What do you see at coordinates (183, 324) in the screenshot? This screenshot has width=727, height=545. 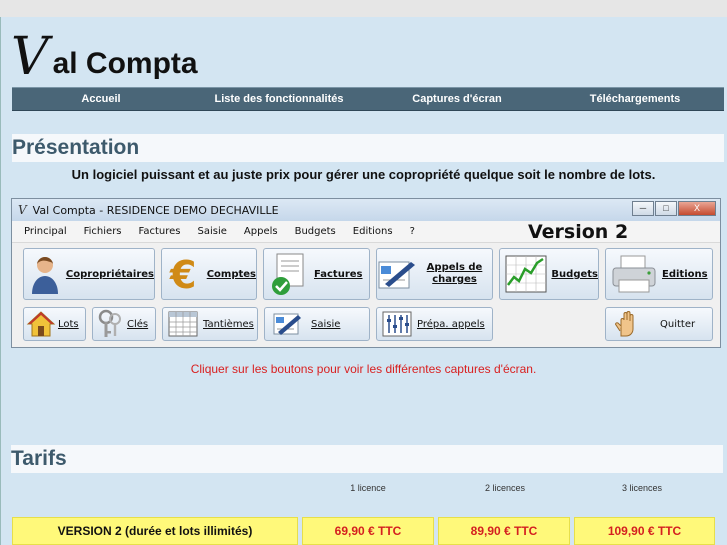 I see `grid-icon` at bounding box center [183, 324].